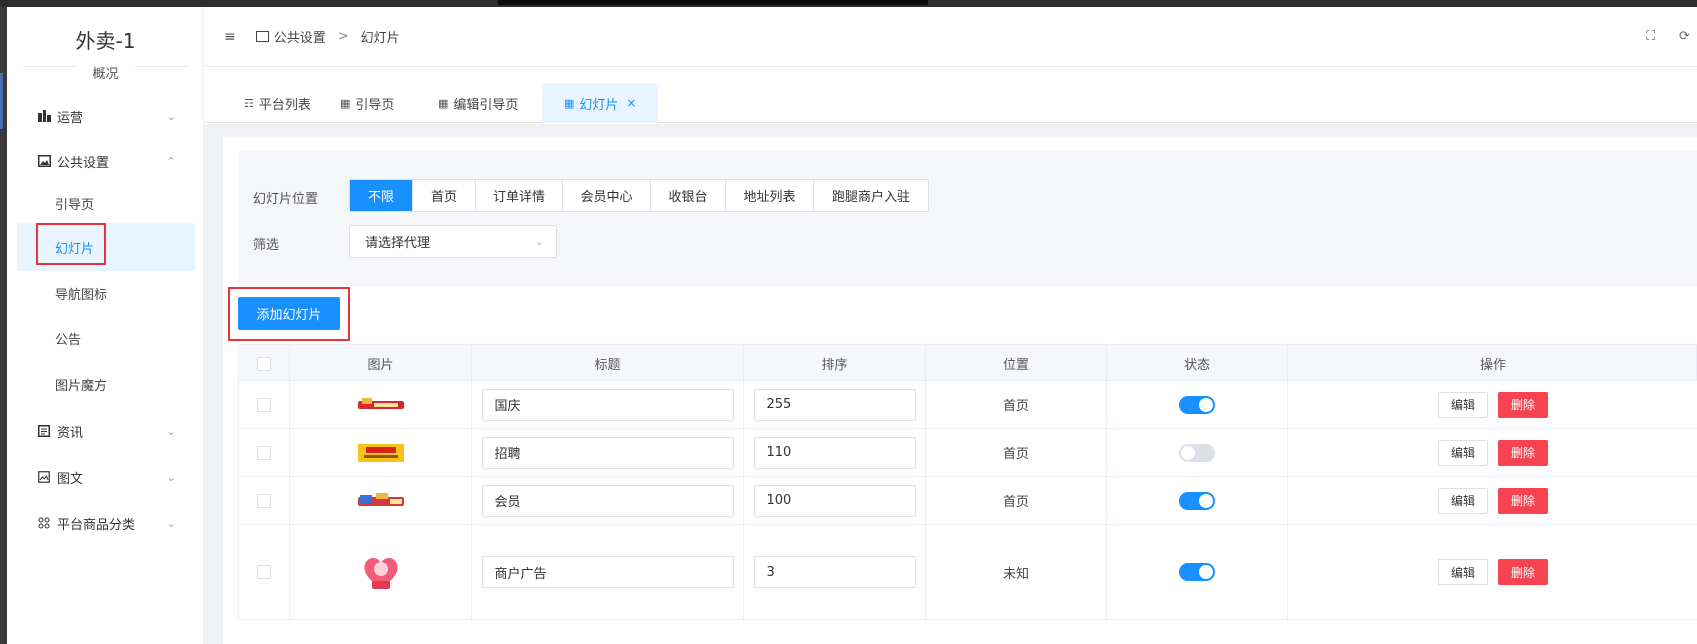  I want to click on header-select-all, so click(264, 363).